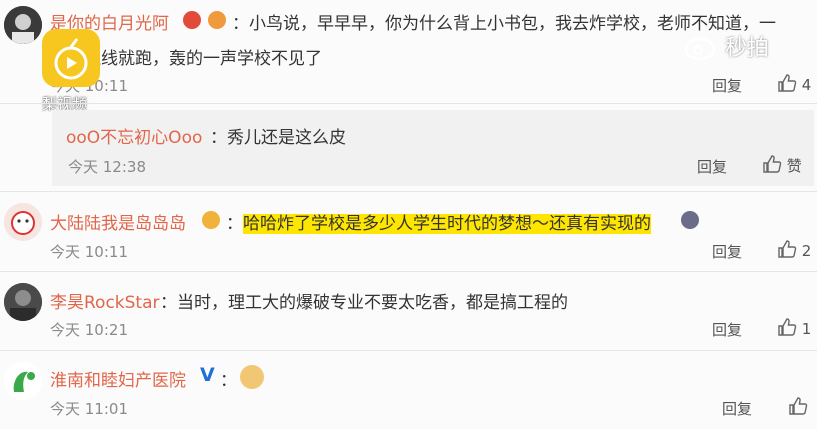  I want to click on like-label: 赞, so click(794, 166).